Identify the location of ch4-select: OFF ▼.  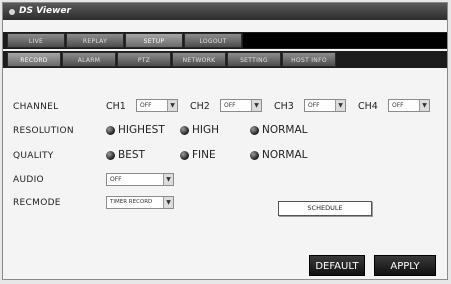
(409, 105).